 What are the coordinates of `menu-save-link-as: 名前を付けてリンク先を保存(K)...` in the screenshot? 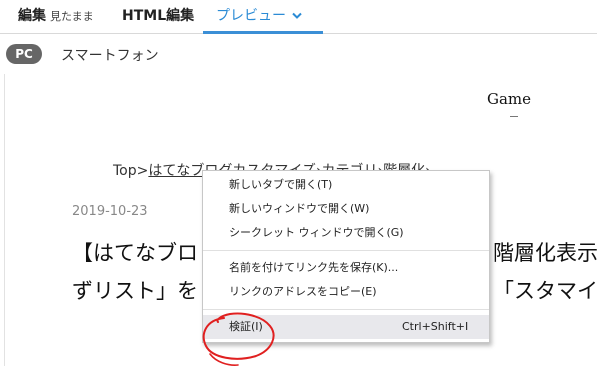 It's located at (346, 268).